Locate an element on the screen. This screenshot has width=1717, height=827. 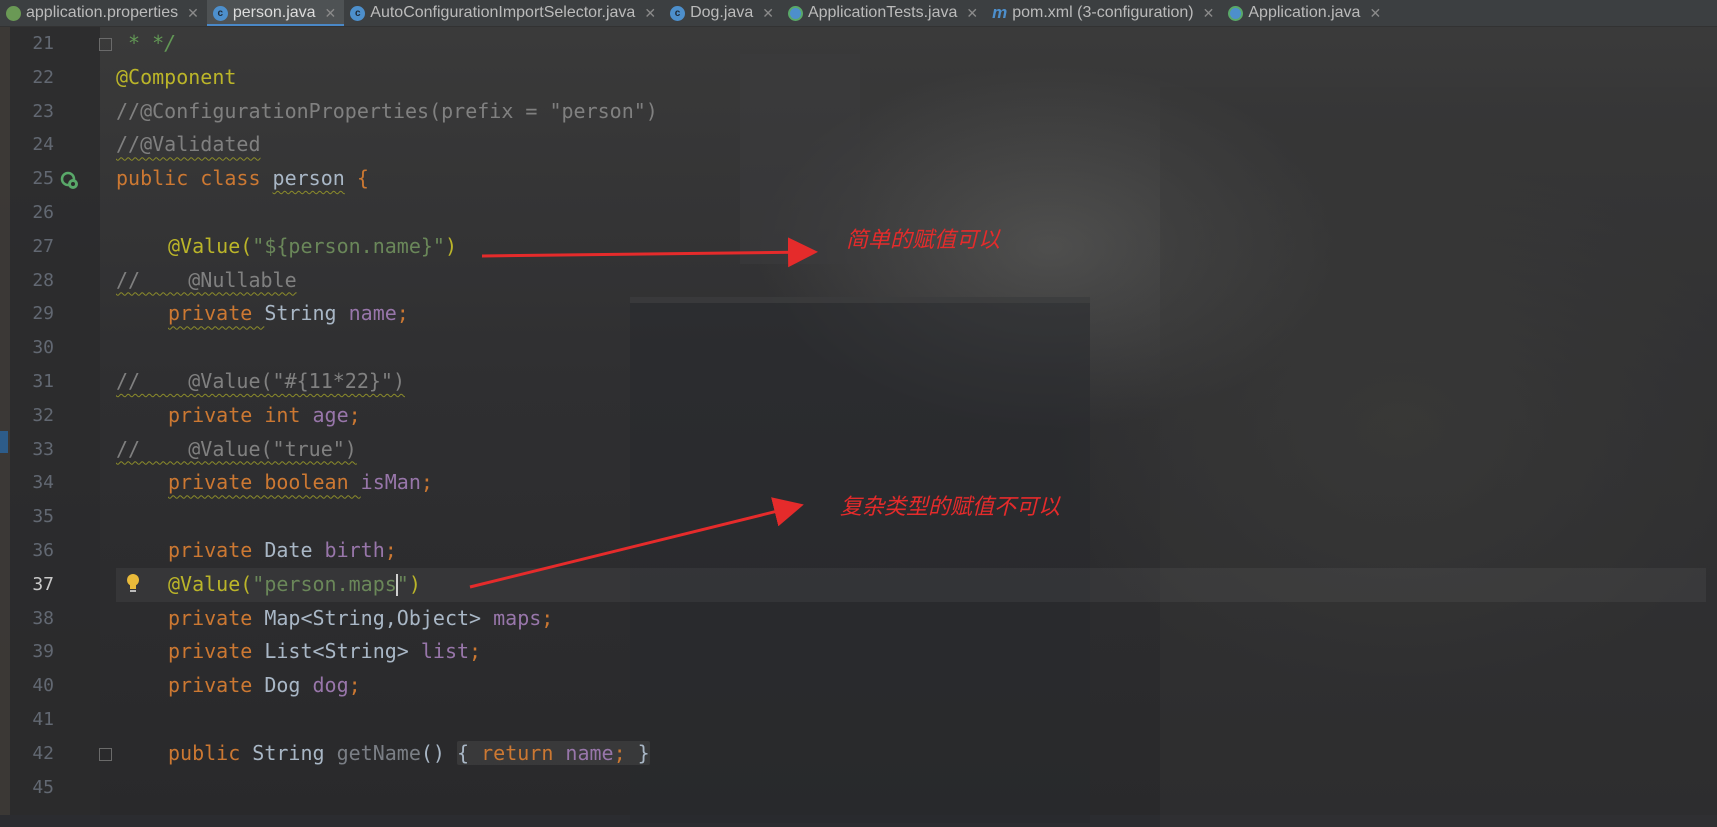
code-line-25: public class person { is located at coordinates (911, 179).